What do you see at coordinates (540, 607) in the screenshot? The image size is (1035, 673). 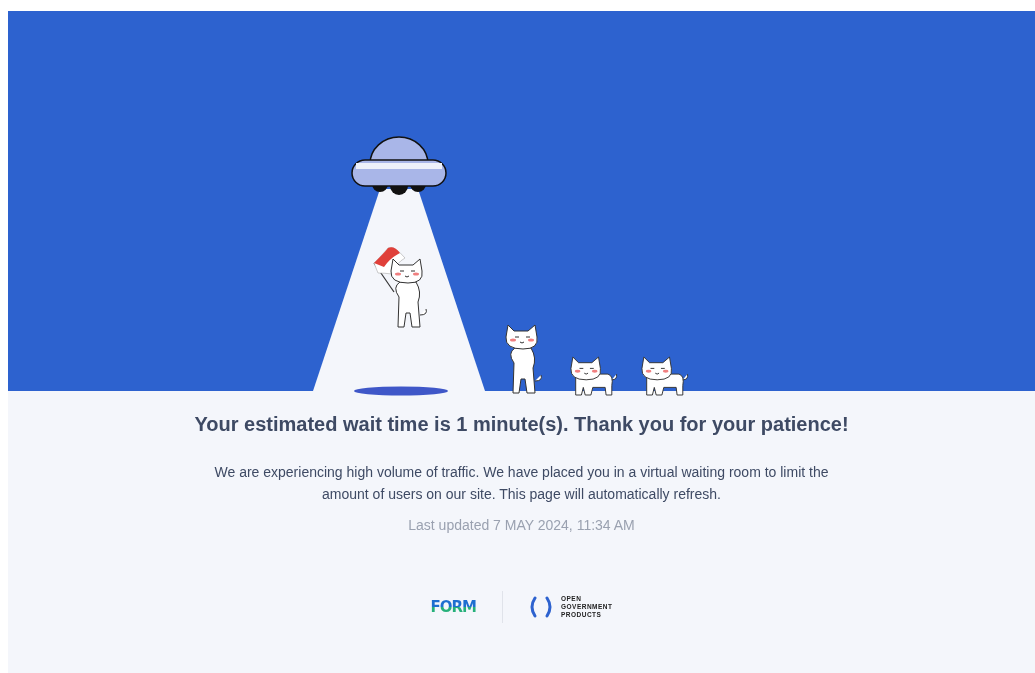 I see `brackets-icon` at bounding box center [540, 607].